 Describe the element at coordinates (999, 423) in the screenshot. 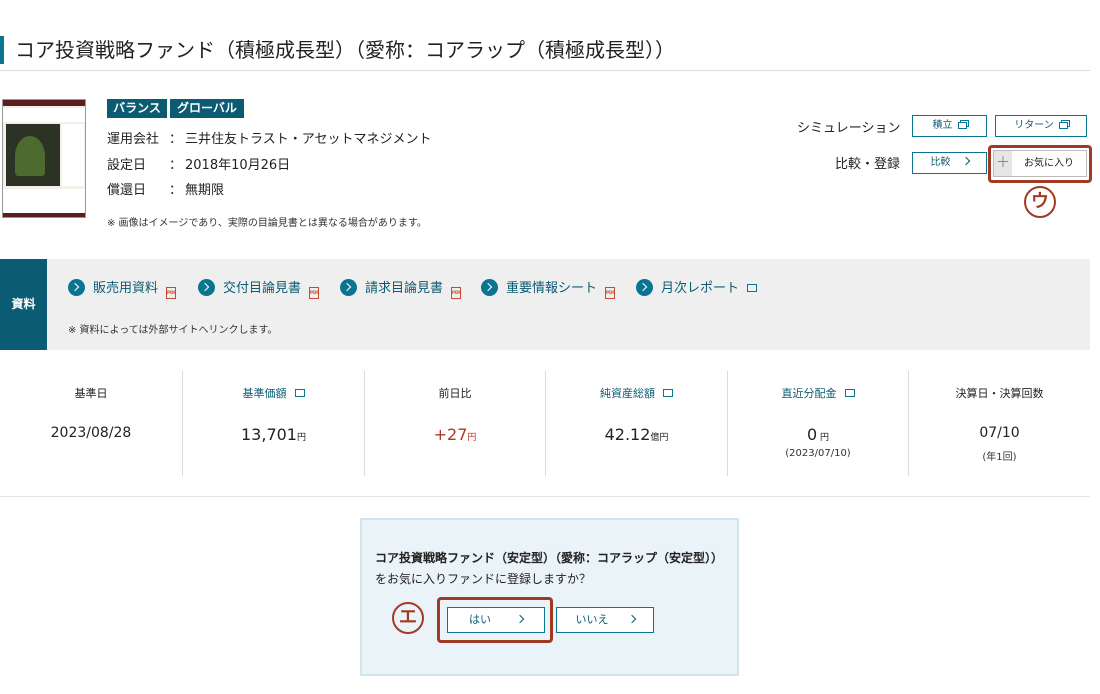

I see `stat-settlement: 決算日・決算回数 07/10 (年1回)` at that location.